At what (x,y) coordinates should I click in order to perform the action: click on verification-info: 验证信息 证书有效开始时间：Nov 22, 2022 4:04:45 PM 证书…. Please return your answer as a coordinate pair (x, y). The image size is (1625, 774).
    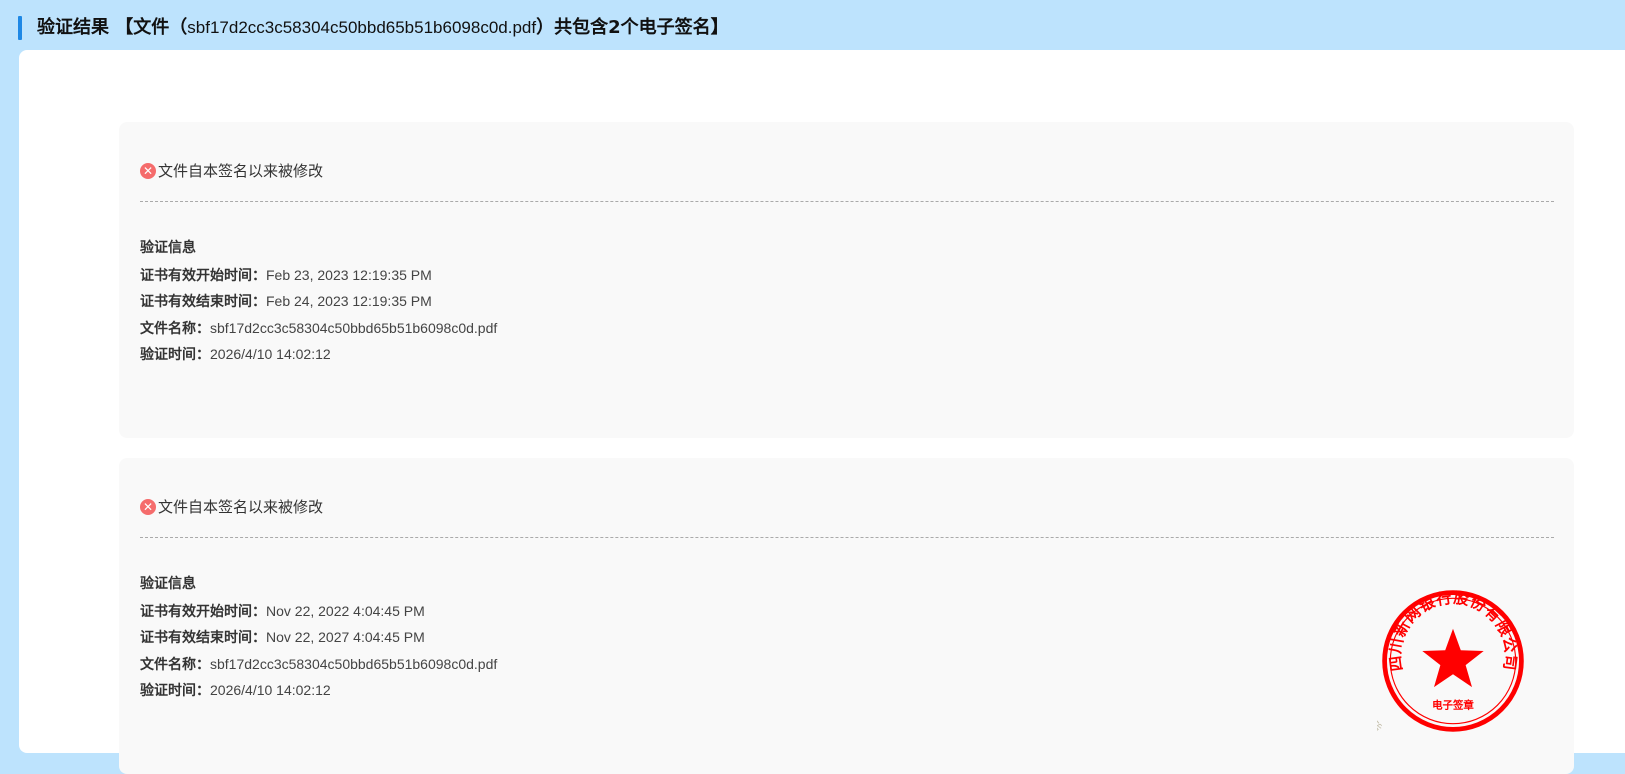
    Looking at the image, I should click on (318, 637).